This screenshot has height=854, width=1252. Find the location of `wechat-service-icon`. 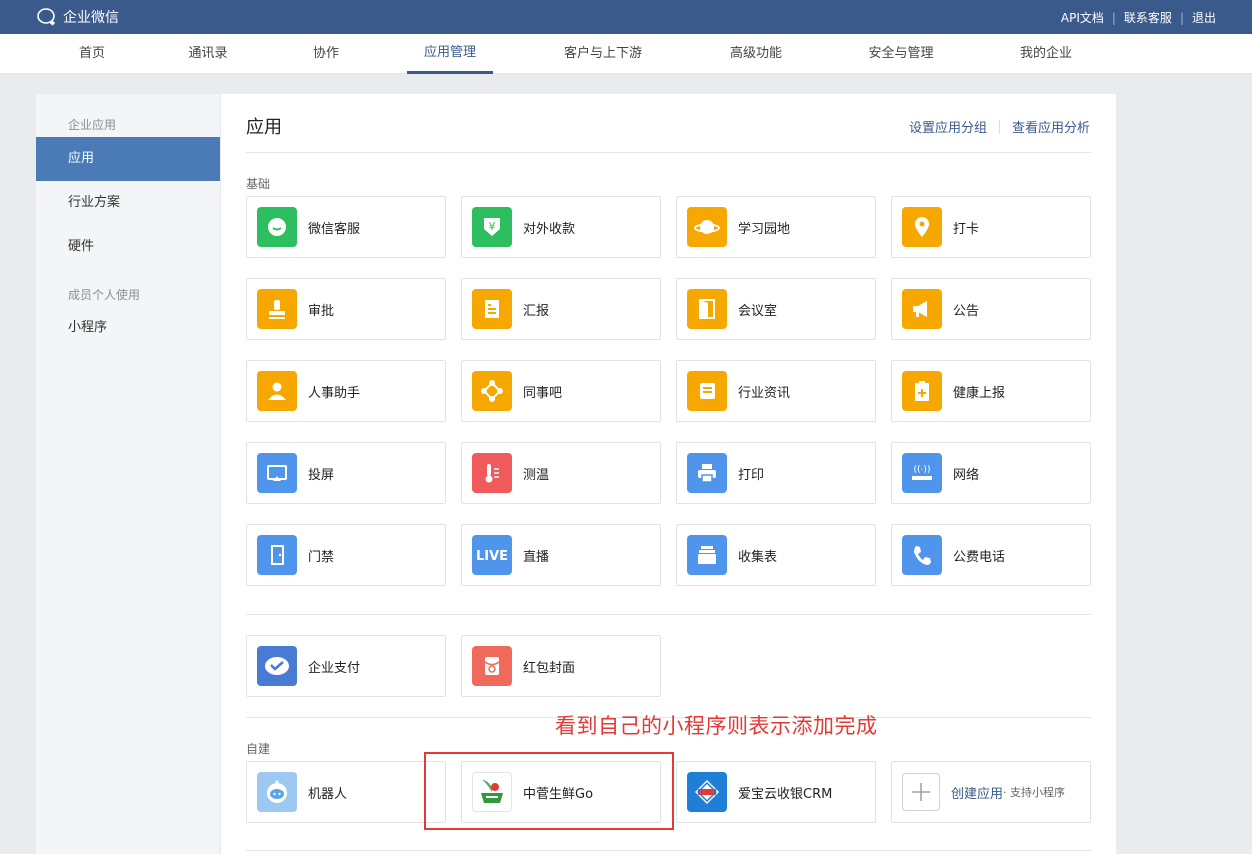

wechat-service-icon is located at coordinates (277, 227).